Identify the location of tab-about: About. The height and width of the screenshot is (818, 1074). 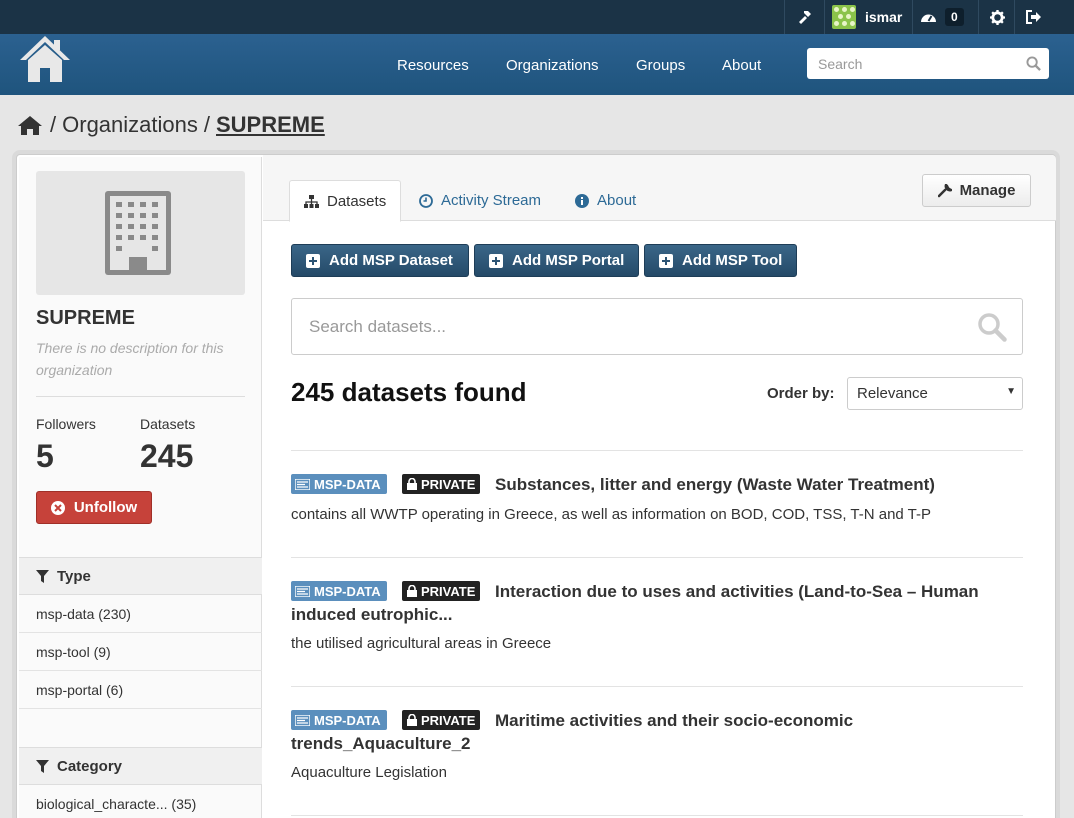
(605, 200).